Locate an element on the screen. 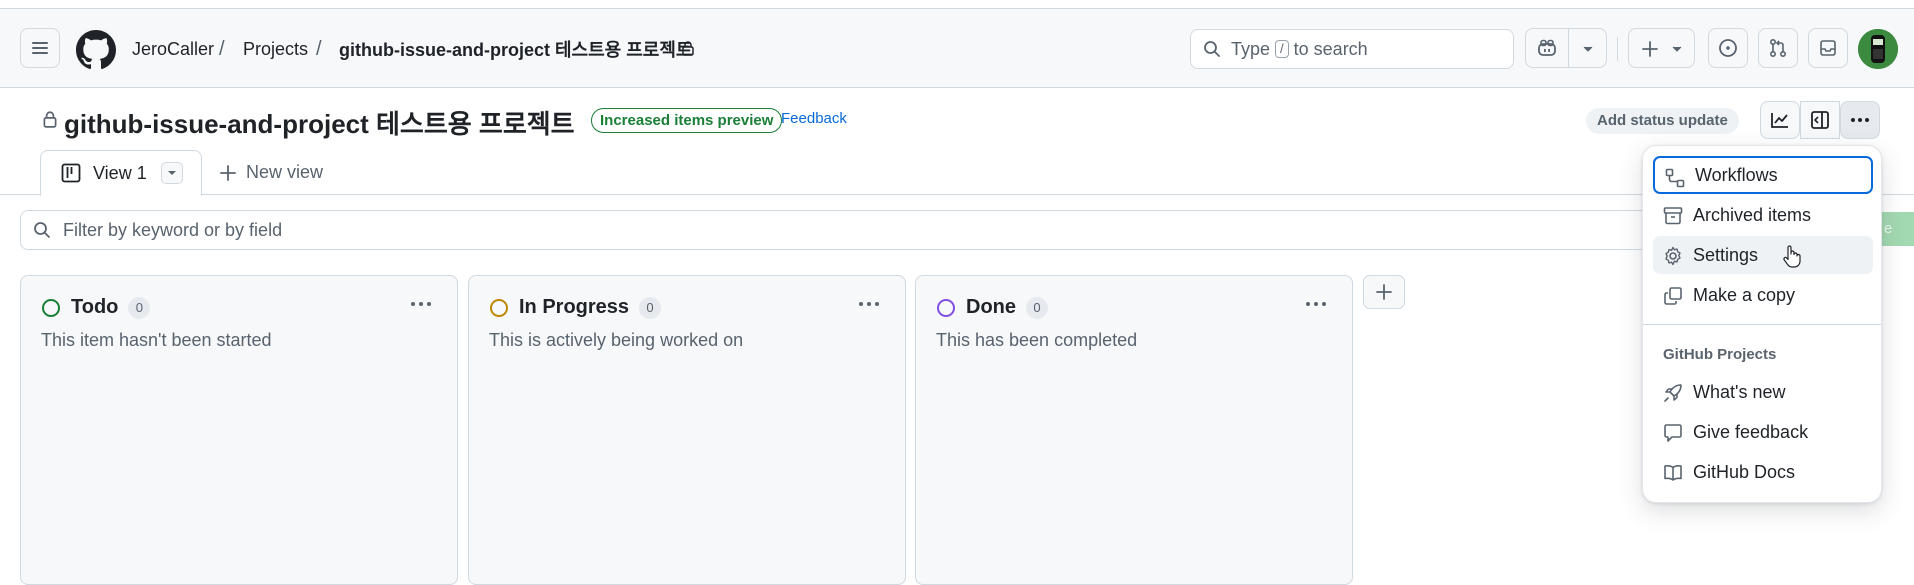  button-divider is located at coordinates (1568, 48).